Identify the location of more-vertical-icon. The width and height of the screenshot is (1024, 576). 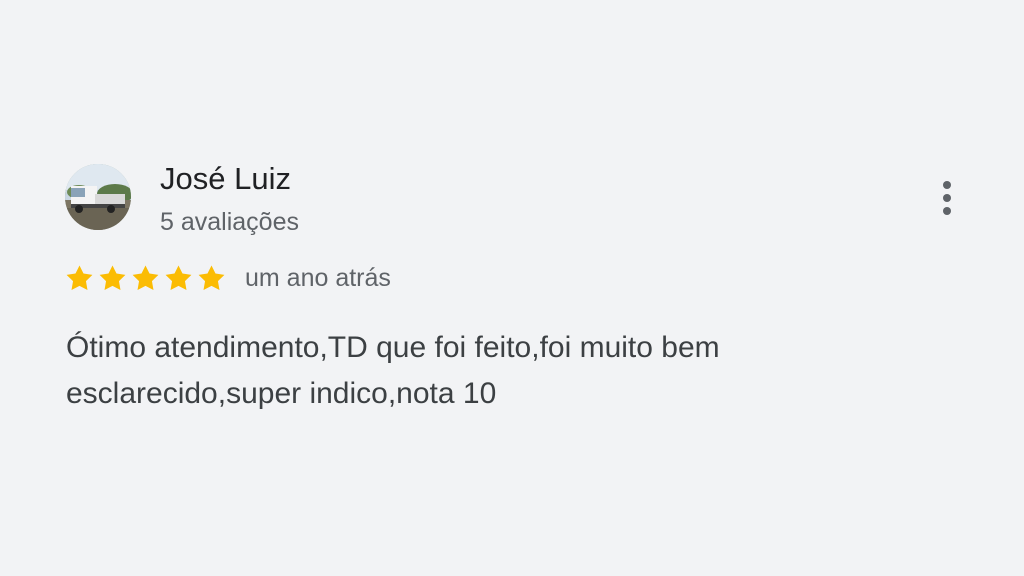
(947, 185).